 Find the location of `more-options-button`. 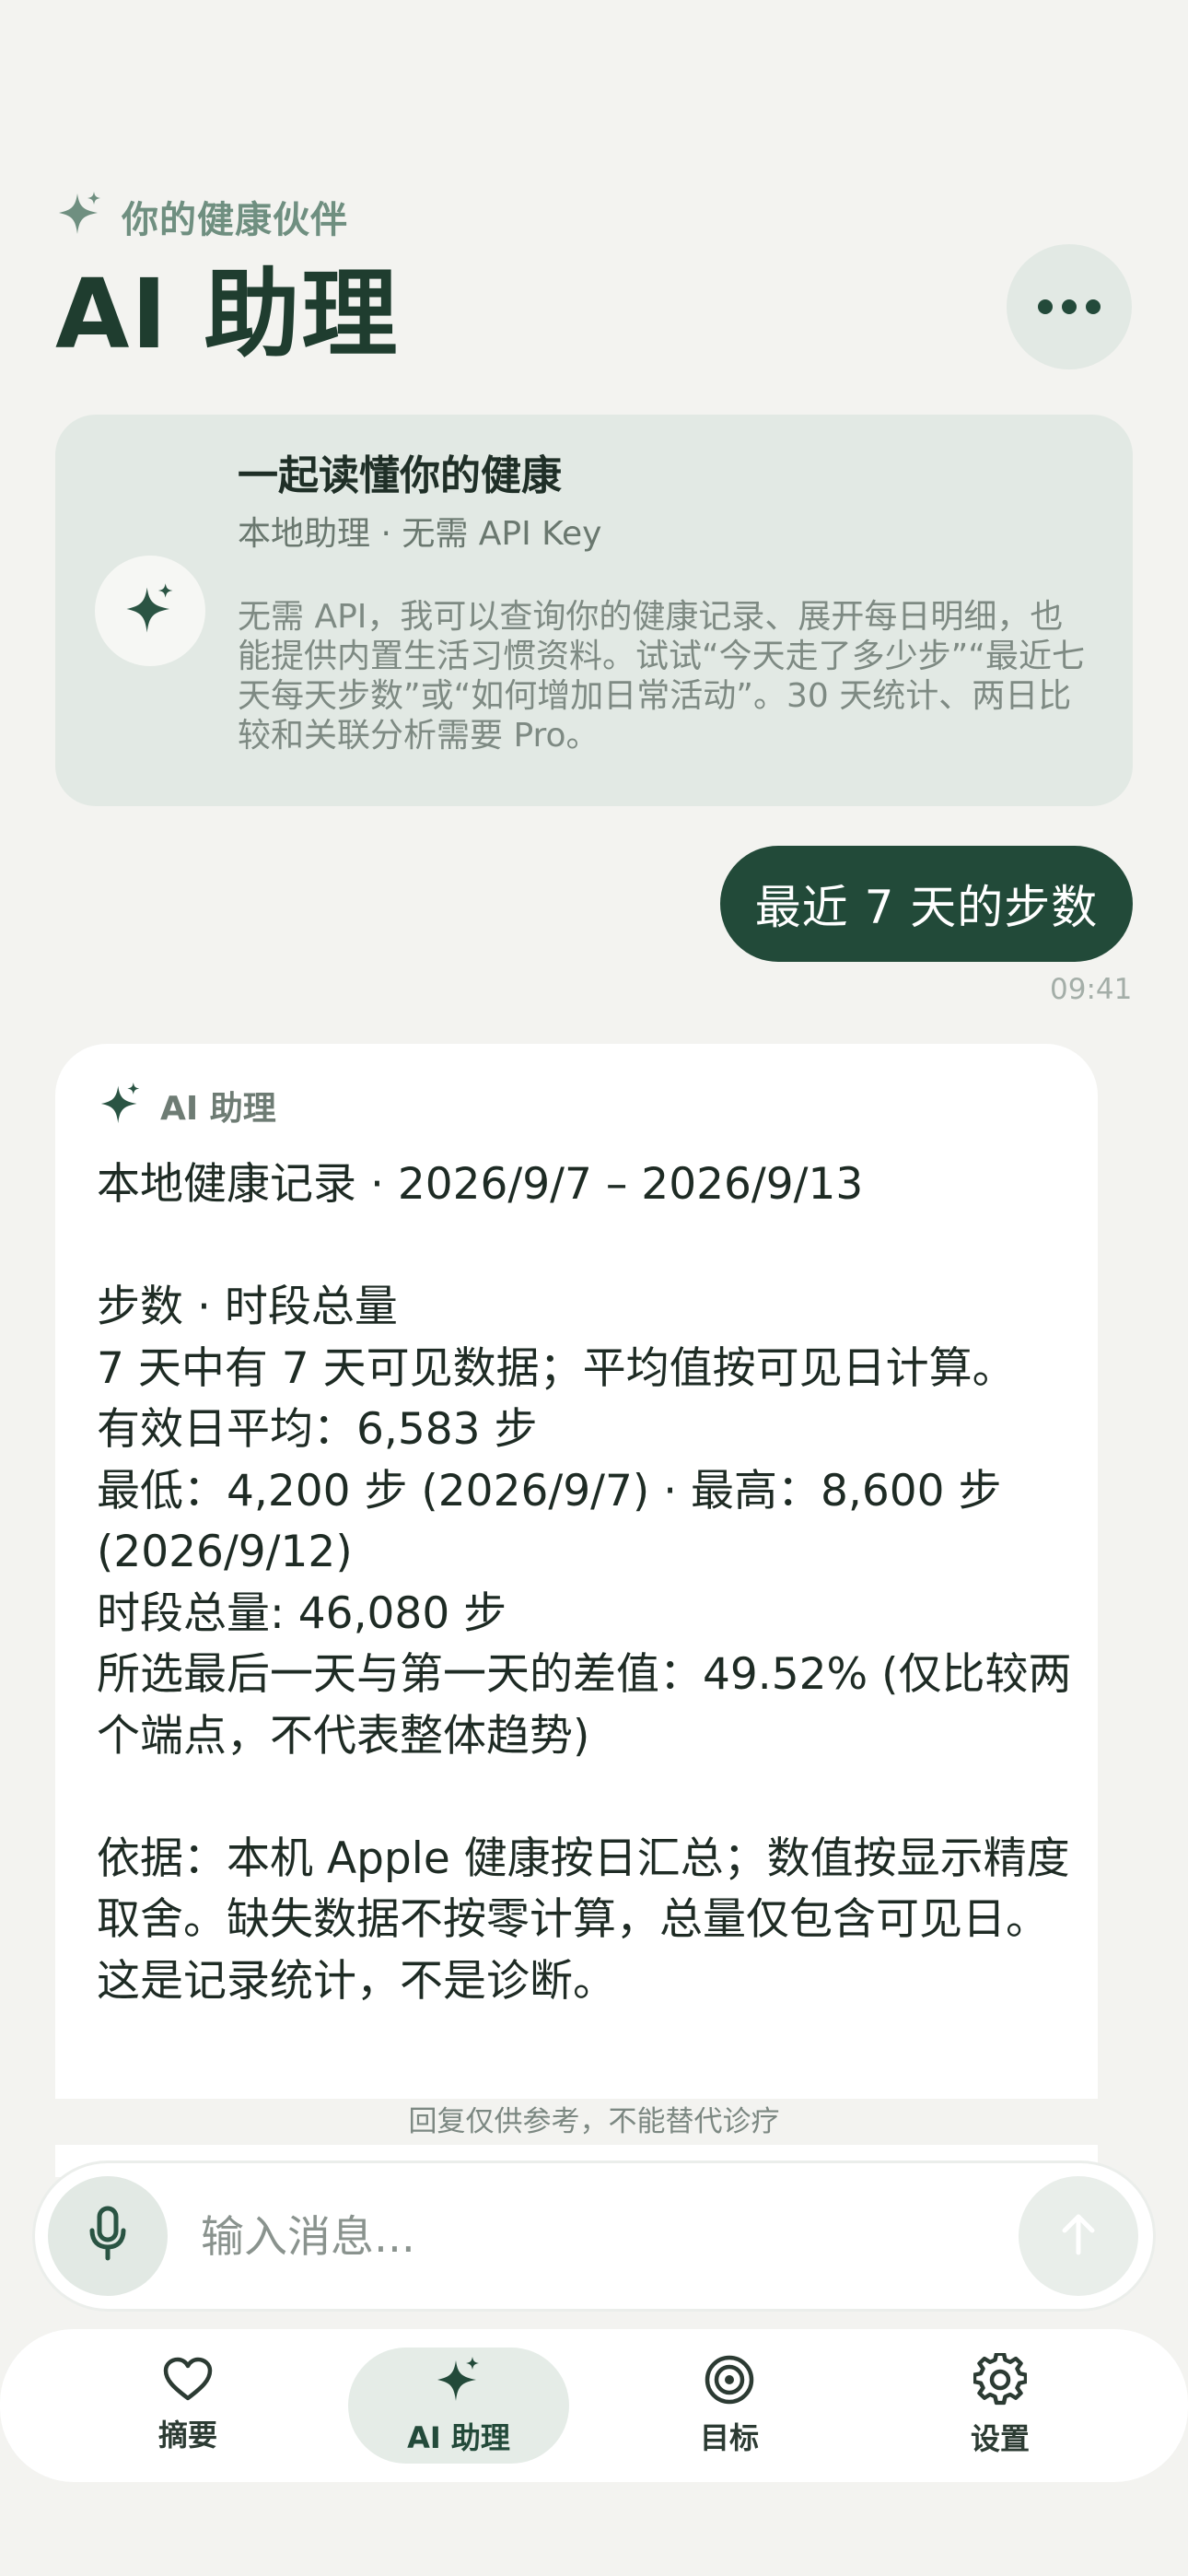

more-options-button is located at coordinates (1069, 306).